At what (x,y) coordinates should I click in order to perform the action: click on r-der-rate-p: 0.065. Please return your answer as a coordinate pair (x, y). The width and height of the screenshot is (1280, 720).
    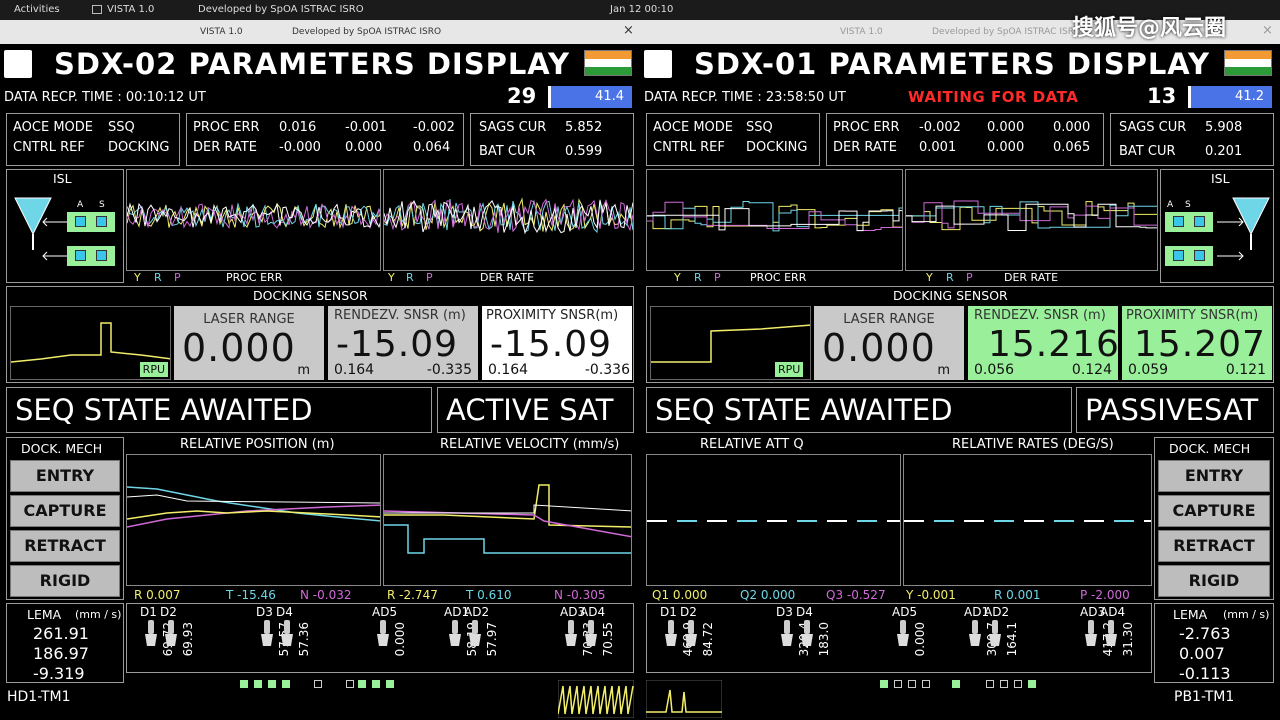
    Looking at the image, I should click on (1072, 147).